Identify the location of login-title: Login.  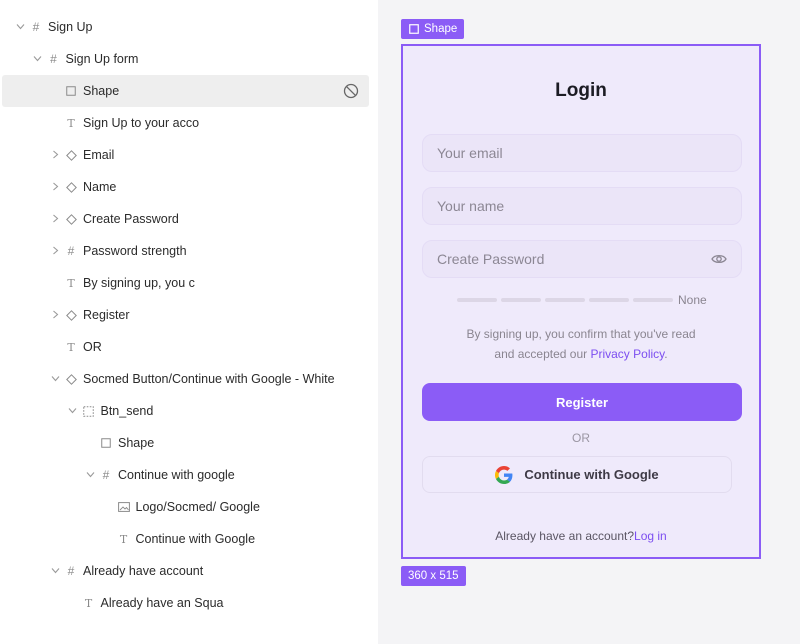
(581, 90).